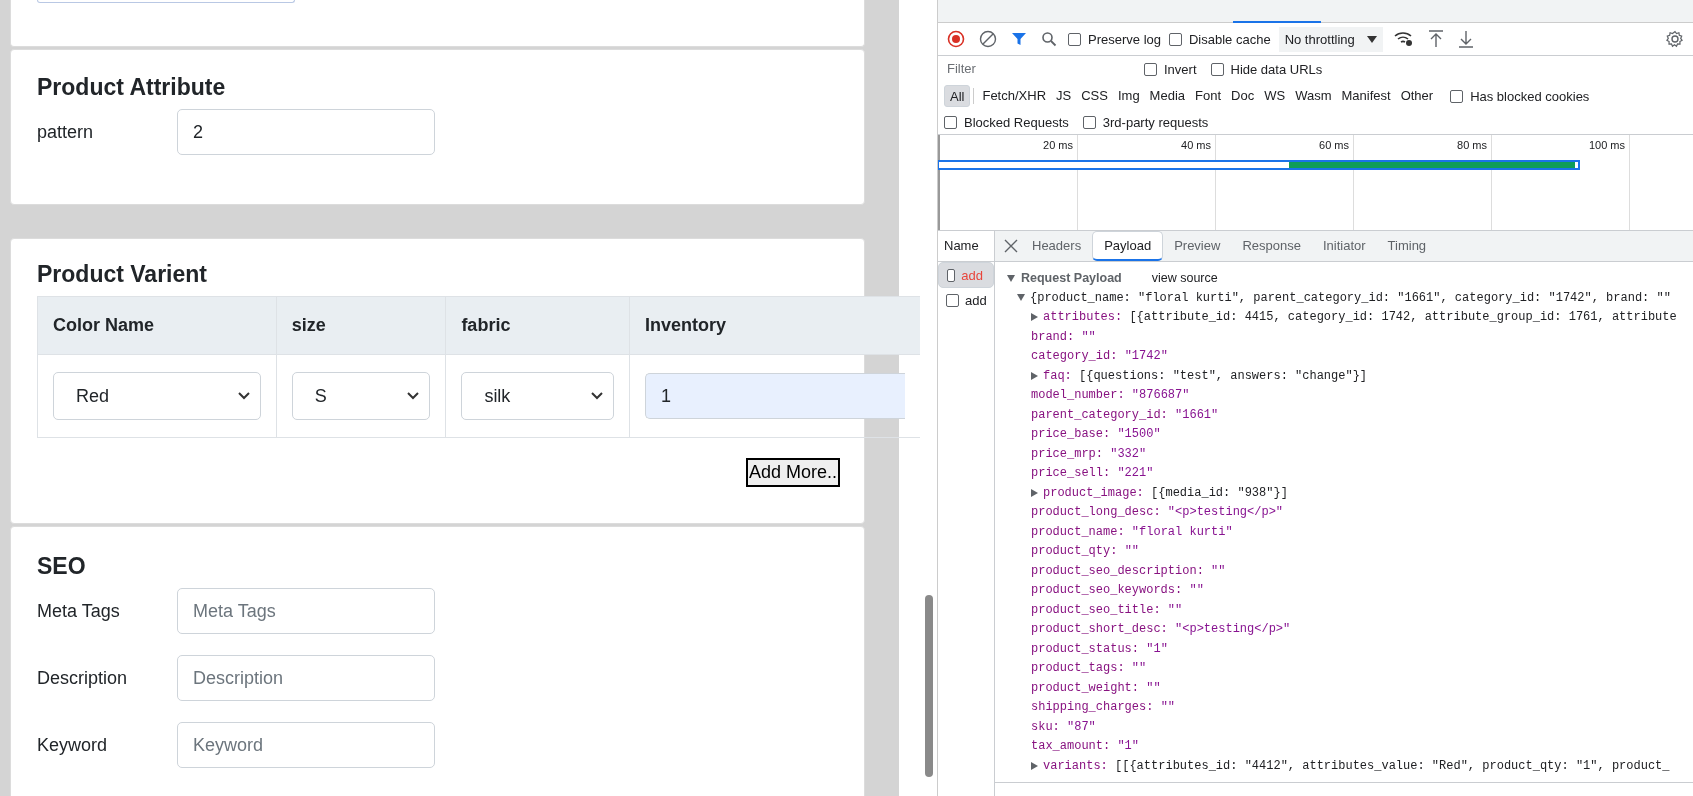 The width and height of the screenshot is (1693, 796). What do you see at coordinates (792, 472) in the screenshot?
I see `add-more-button: Add More..` at bounding box center [792, 472].